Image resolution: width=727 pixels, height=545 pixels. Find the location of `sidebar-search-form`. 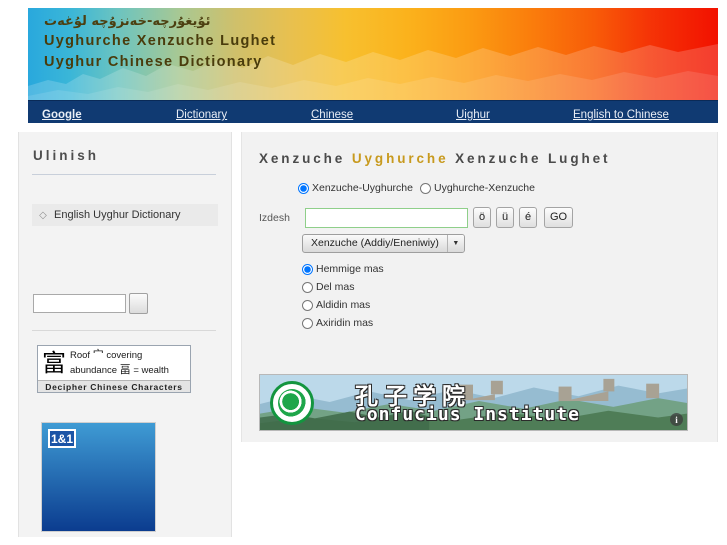

sidebar-search-form is located at coordinates (90, 303).